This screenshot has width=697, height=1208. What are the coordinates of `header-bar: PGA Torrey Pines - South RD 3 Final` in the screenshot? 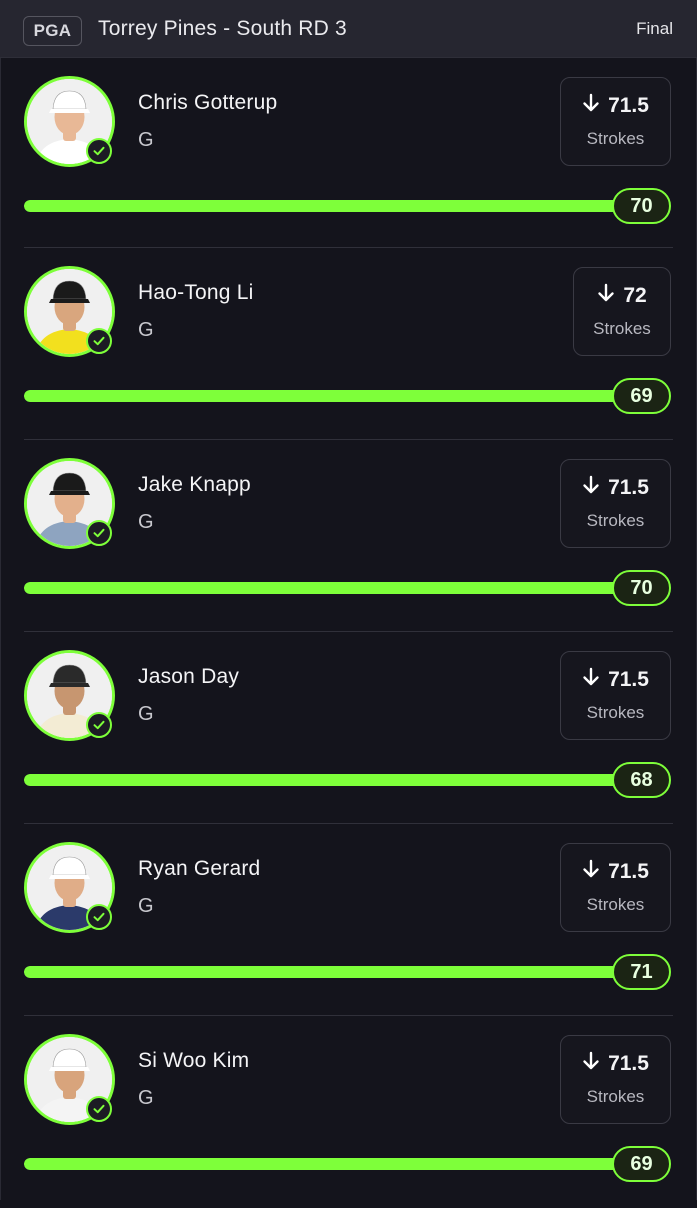 It's located at (348, 29).